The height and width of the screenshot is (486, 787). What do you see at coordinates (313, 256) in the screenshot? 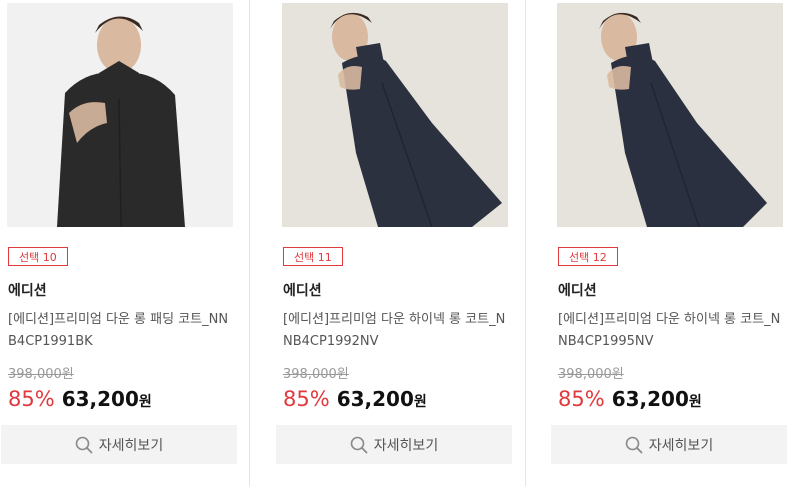
I see `selection-badge: 선택 11` at bounding box center [313, 256].